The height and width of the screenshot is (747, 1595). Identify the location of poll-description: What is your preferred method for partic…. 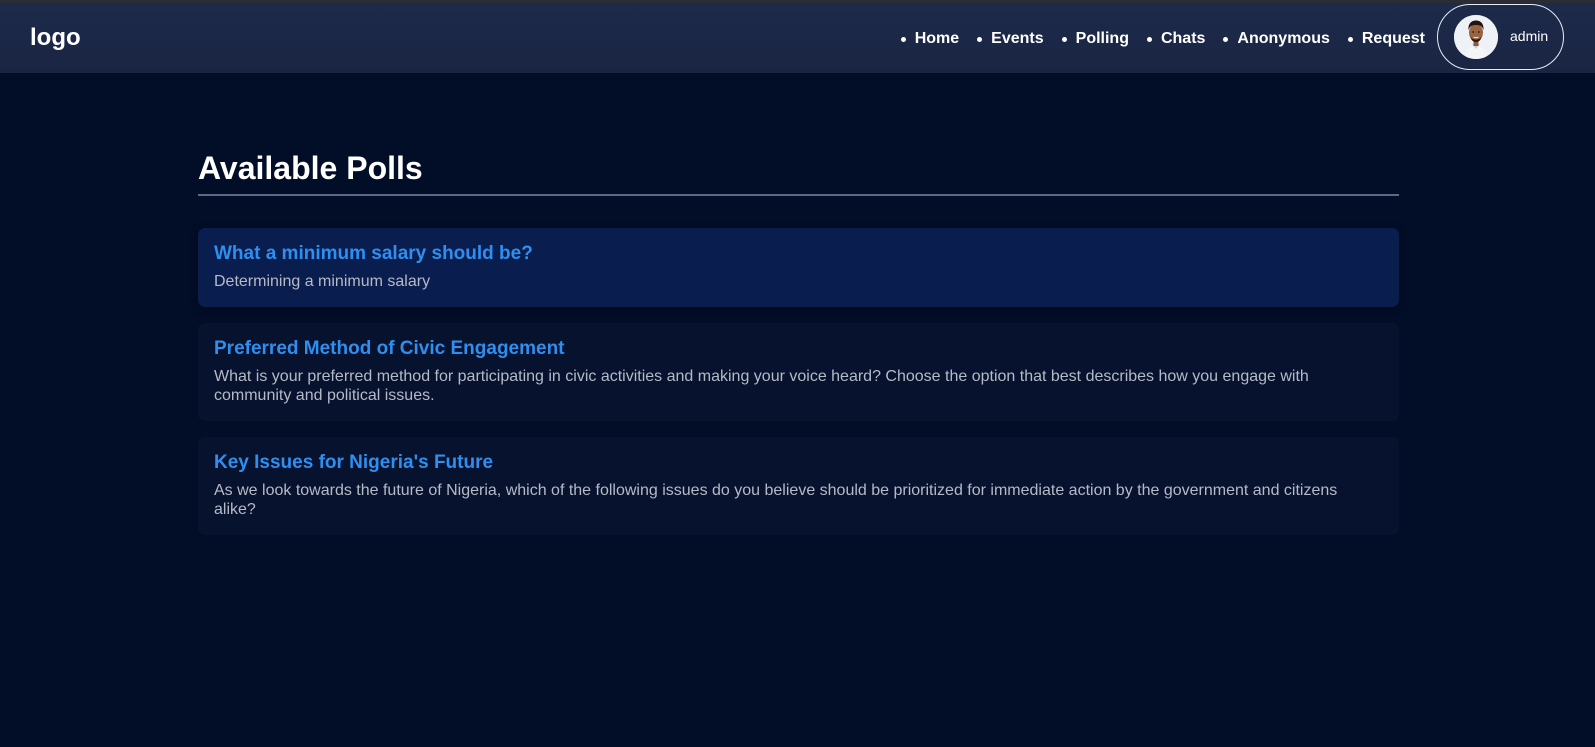
(761, 386).